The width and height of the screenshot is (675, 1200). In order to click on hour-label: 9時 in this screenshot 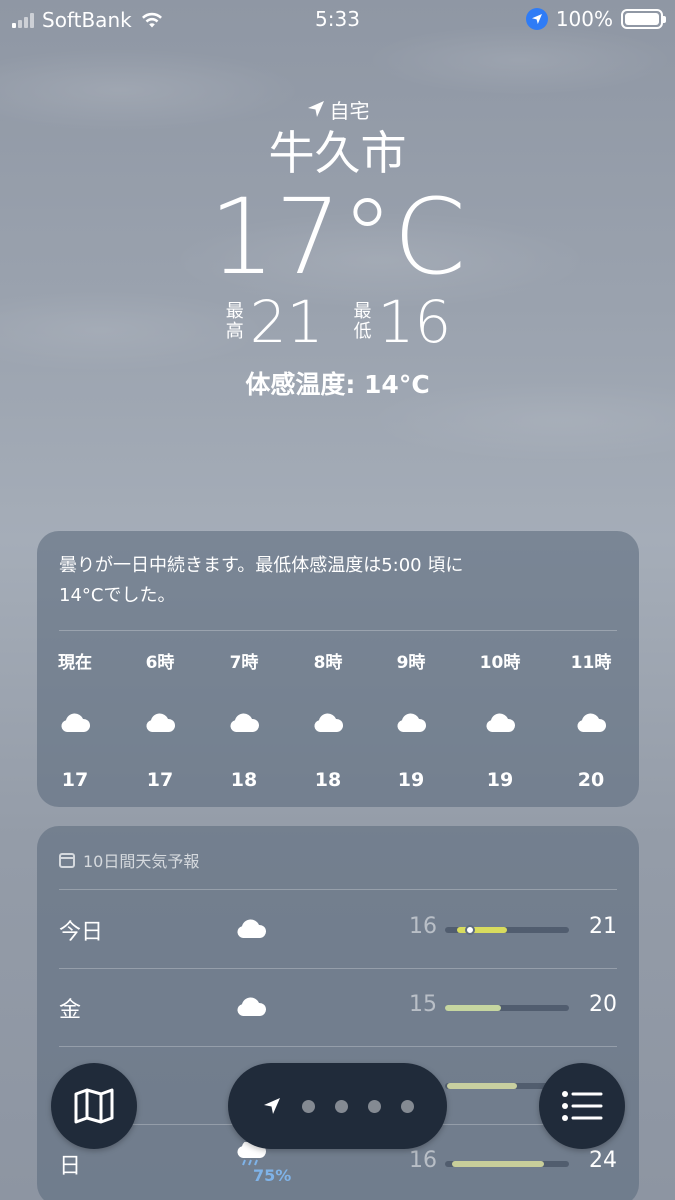, I will do `click(411, 663)`.